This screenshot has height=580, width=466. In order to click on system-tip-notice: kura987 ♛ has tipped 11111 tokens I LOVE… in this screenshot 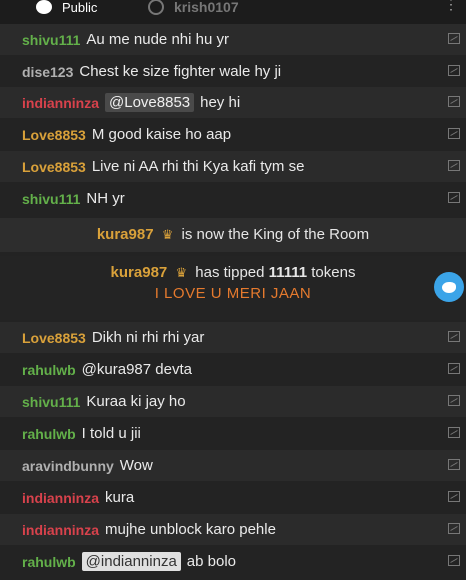, I will do `click(233, 288)`.